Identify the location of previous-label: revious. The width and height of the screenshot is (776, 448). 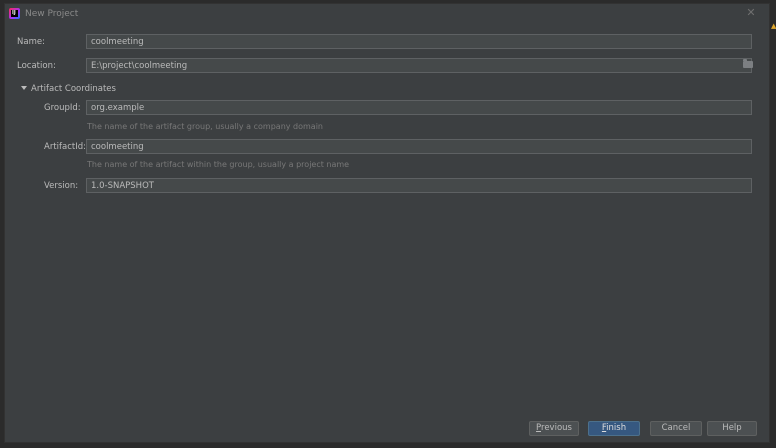
(556, 428).